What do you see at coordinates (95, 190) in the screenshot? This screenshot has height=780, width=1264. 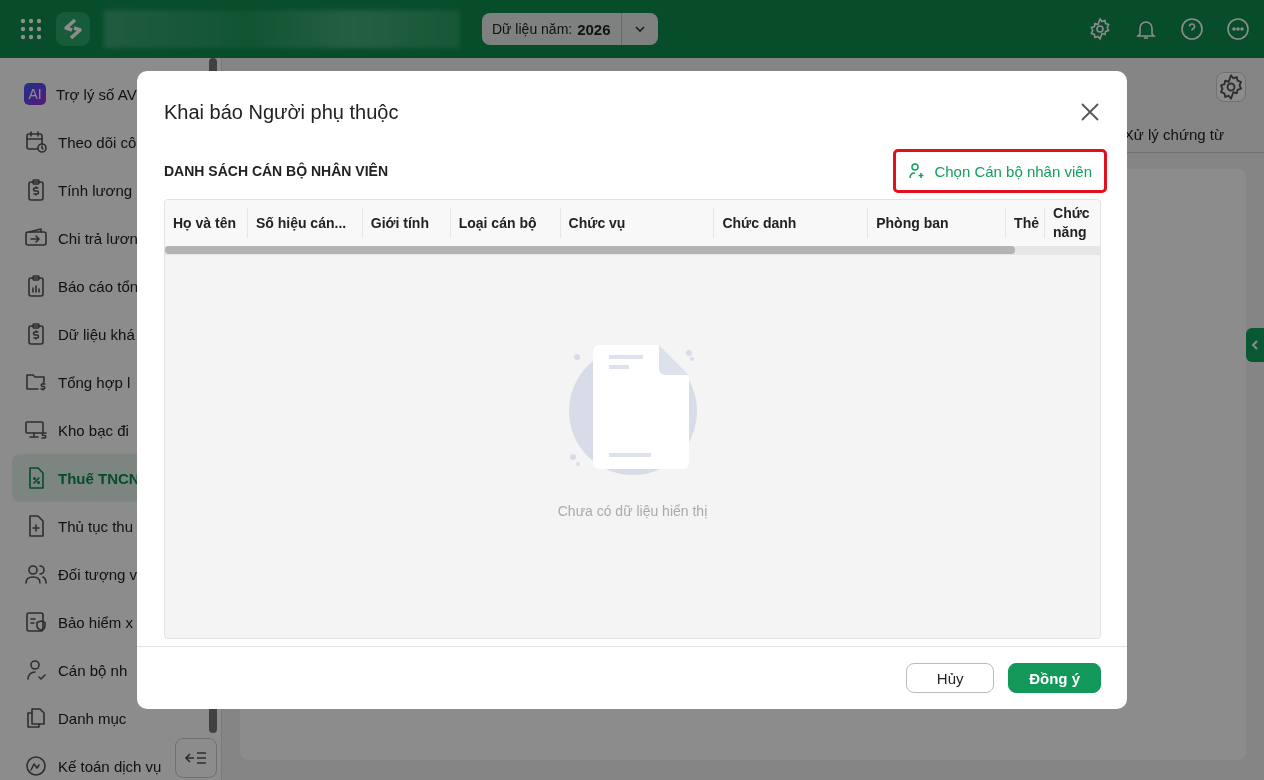 I see `sidebar-label: Tính lương` at bounding box center [95, 190].